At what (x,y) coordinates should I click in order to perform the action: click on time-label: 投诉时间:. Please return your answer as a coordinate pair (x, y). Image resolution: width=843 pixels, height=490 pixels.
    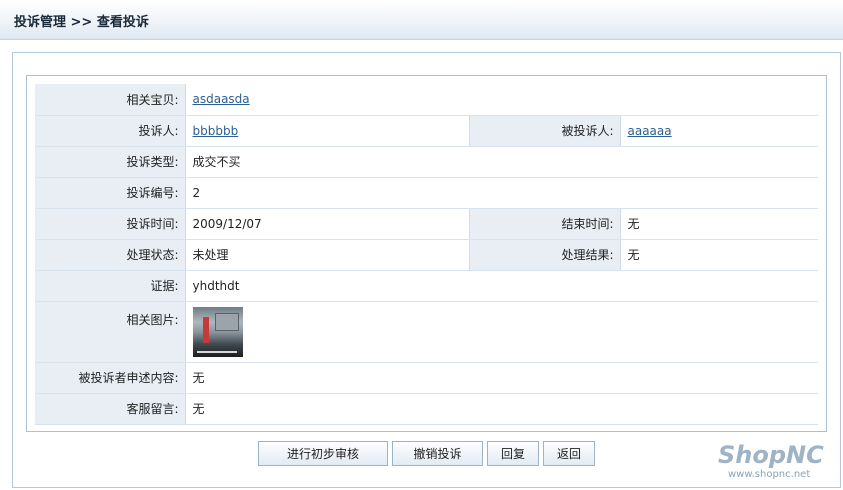
    Looking at the image, I should click on (110, 224).